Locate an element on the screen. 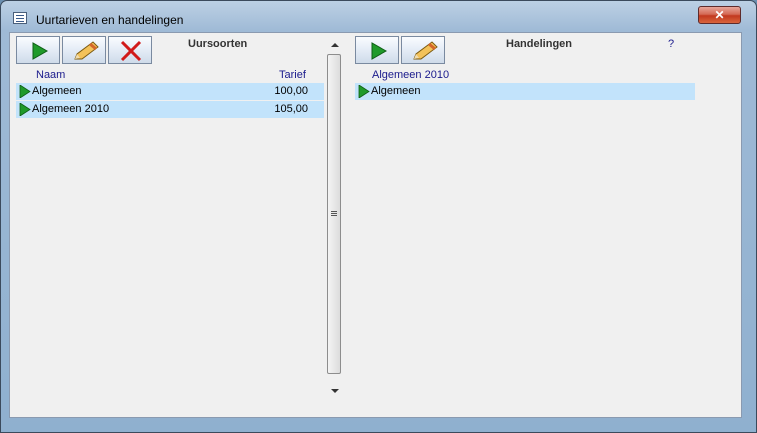 This screenshot has height=433, width=757. scroll-thumb is located at coordinates (334, 214).